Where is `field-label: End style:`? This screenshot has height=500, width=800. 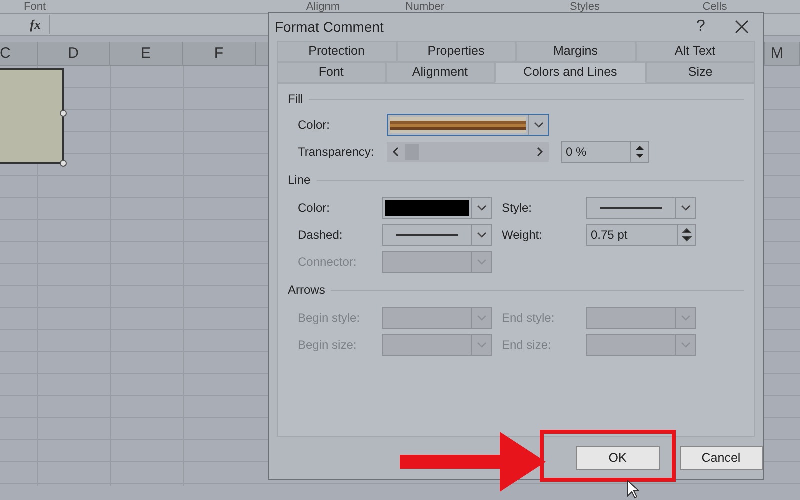
field-label: End style: is located at coordinates (529, 318).